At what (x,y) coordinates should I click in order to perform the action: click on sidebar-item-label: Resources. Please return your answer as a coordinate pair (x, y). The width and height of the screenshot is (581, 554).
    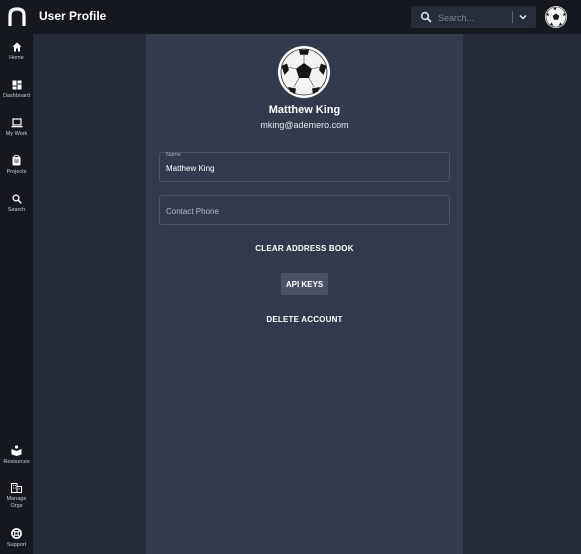
    Looking at the image, I should click on (16, 462).